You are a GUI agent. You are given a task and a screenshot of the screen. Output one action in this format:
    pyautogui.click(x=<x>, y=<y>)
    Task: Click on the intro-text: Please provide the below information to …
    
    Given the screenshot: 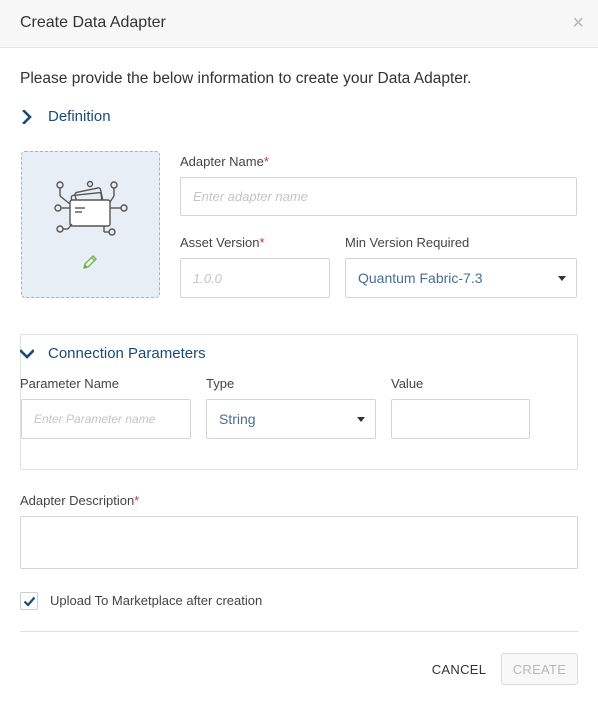 What is the action you would take?
    pyautogui.click(x=246, y=78)
    